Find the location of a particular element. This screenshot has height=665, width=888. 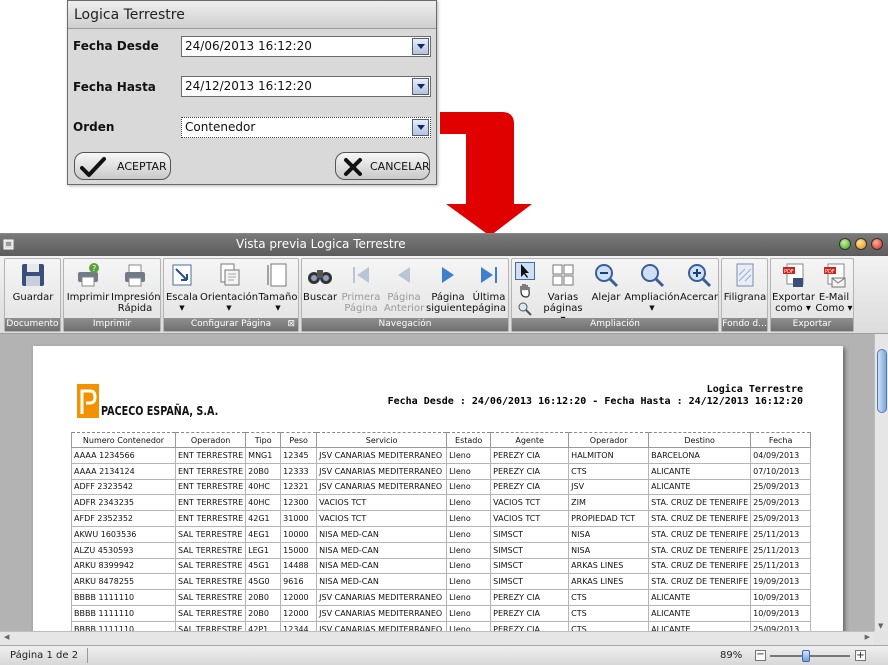

scroll-down-arrow-icon: ▼ is located at coordinates (880, 626).